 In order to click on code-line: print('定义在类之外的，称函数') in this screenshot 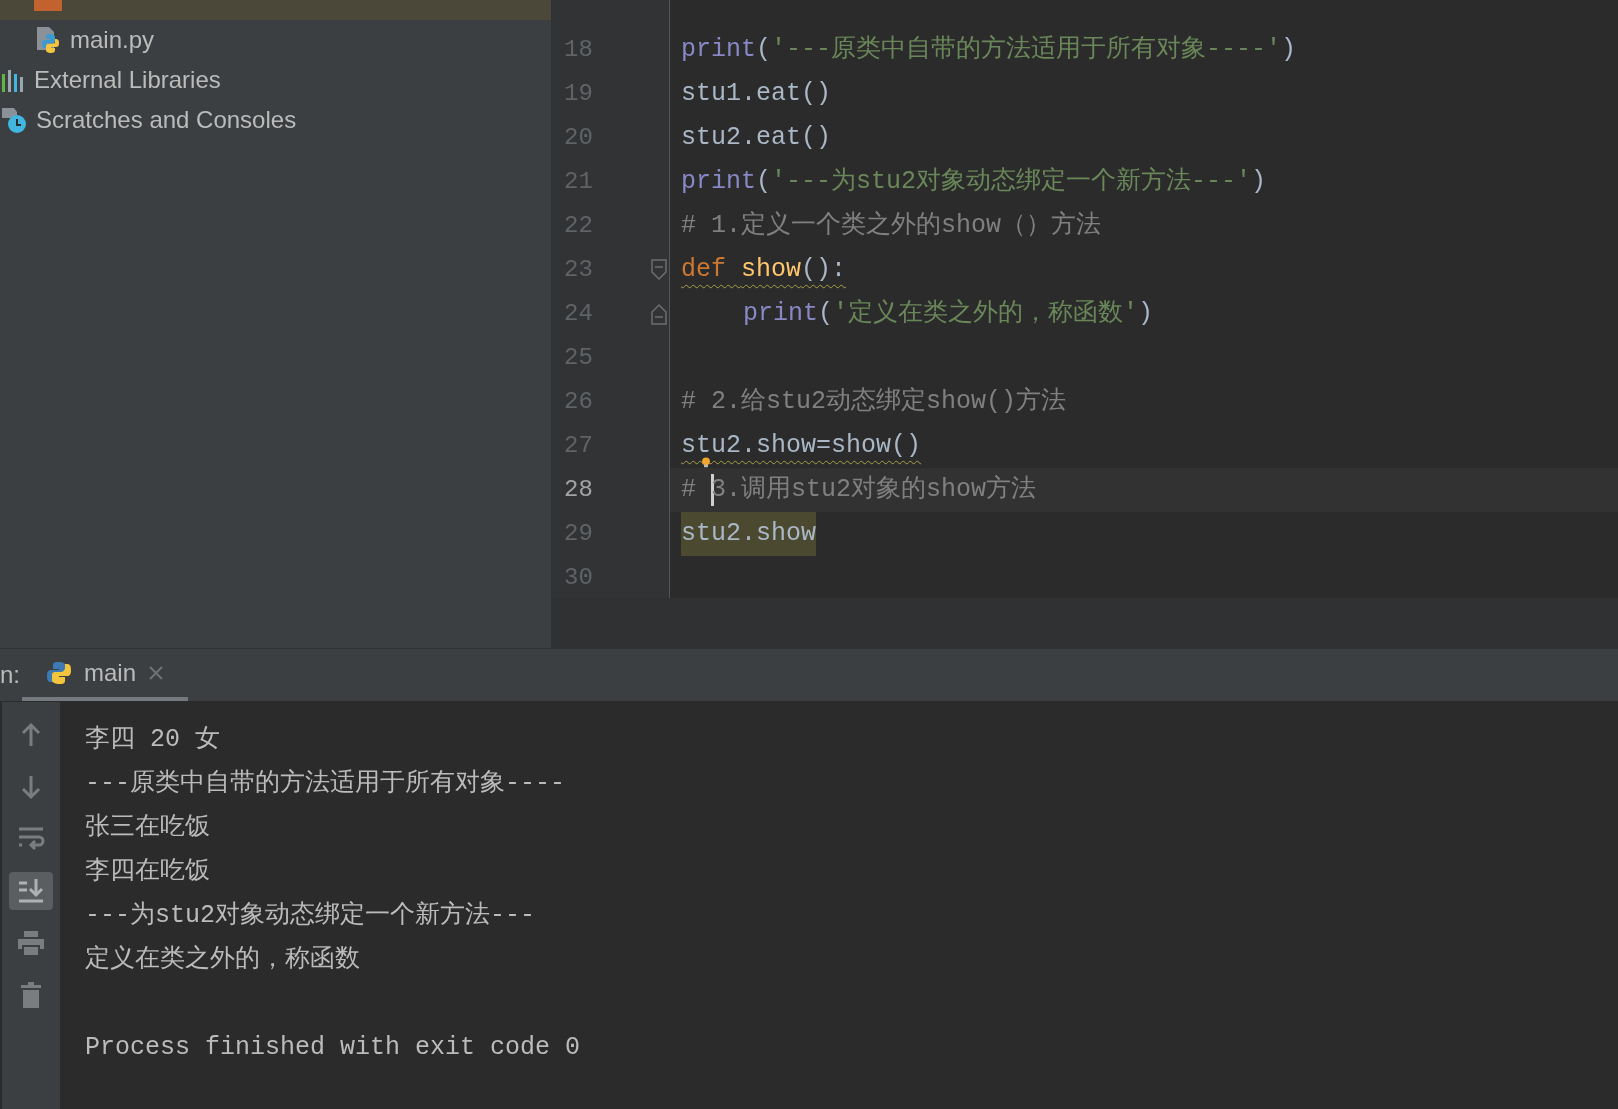, I will do `click(948, 314)`.